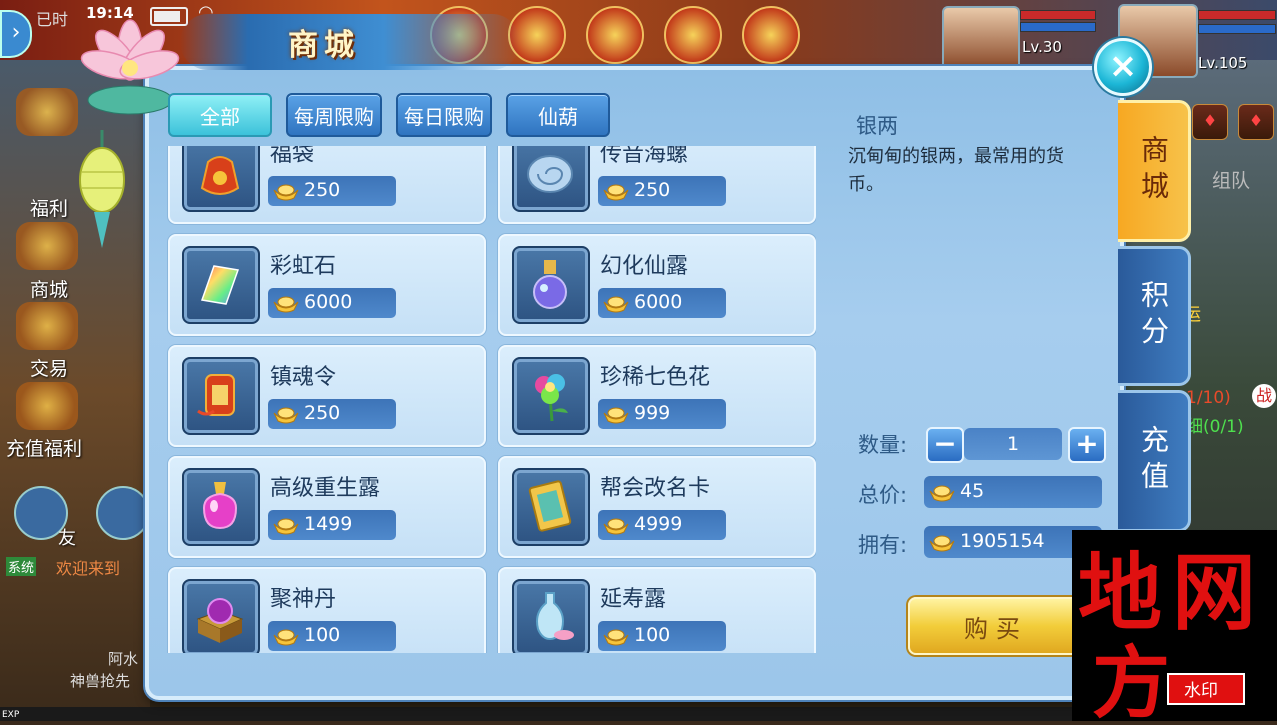 This screenshot has width=1277, height=725. I want to click on svg-text: 网, so click(1214, 592).